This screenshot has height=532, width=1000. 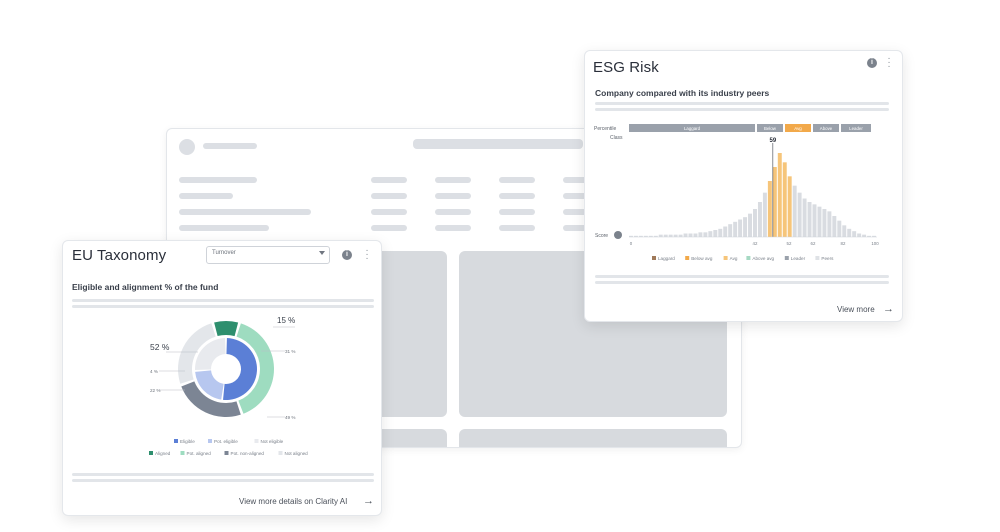 I want to click on metric-select: Turnover, so click(x=268, y=255).